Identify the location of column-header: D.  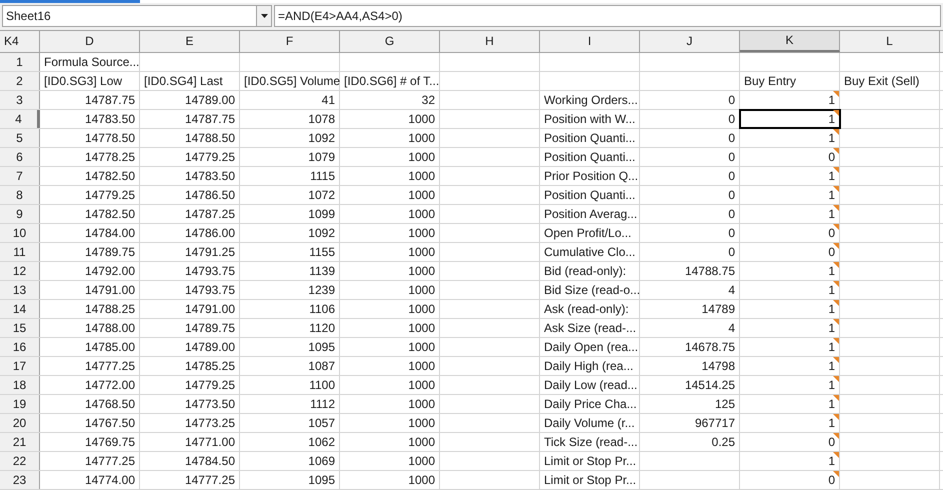
(90, 41).